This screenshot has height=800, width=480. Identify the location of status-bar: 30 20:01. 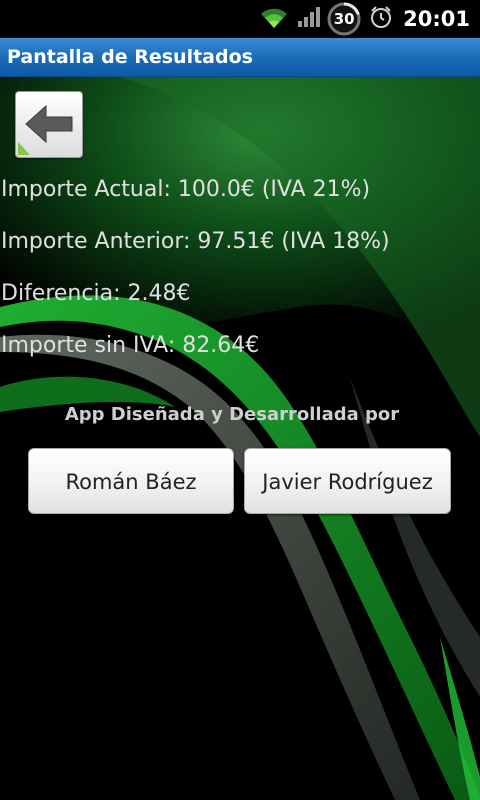
(240, 19).